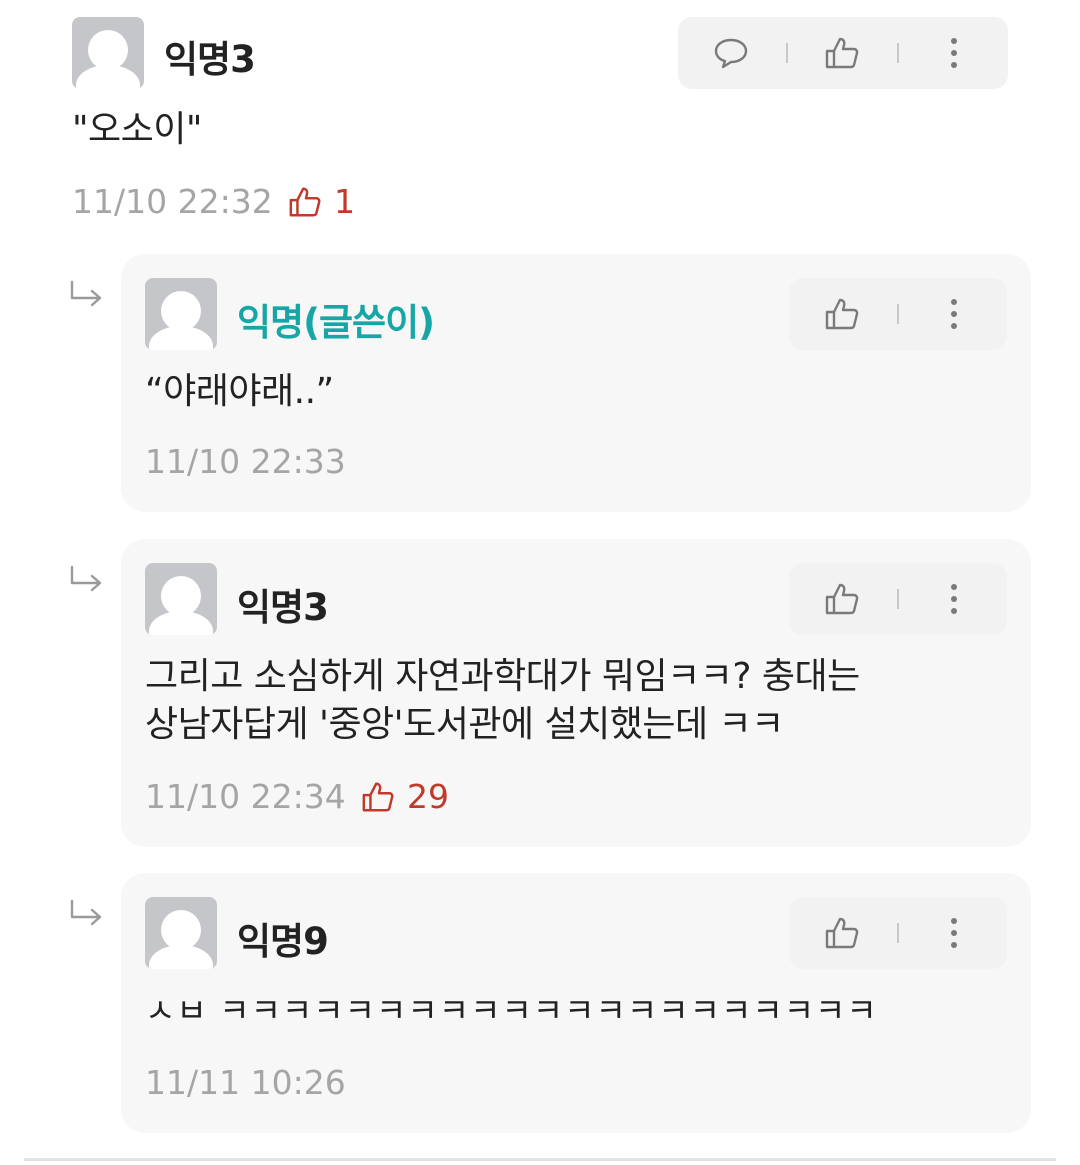  Describe the element at coordinates (245, 461) in the screenshot. I see `reply-timestamp: 11/10 22:33` at that location.